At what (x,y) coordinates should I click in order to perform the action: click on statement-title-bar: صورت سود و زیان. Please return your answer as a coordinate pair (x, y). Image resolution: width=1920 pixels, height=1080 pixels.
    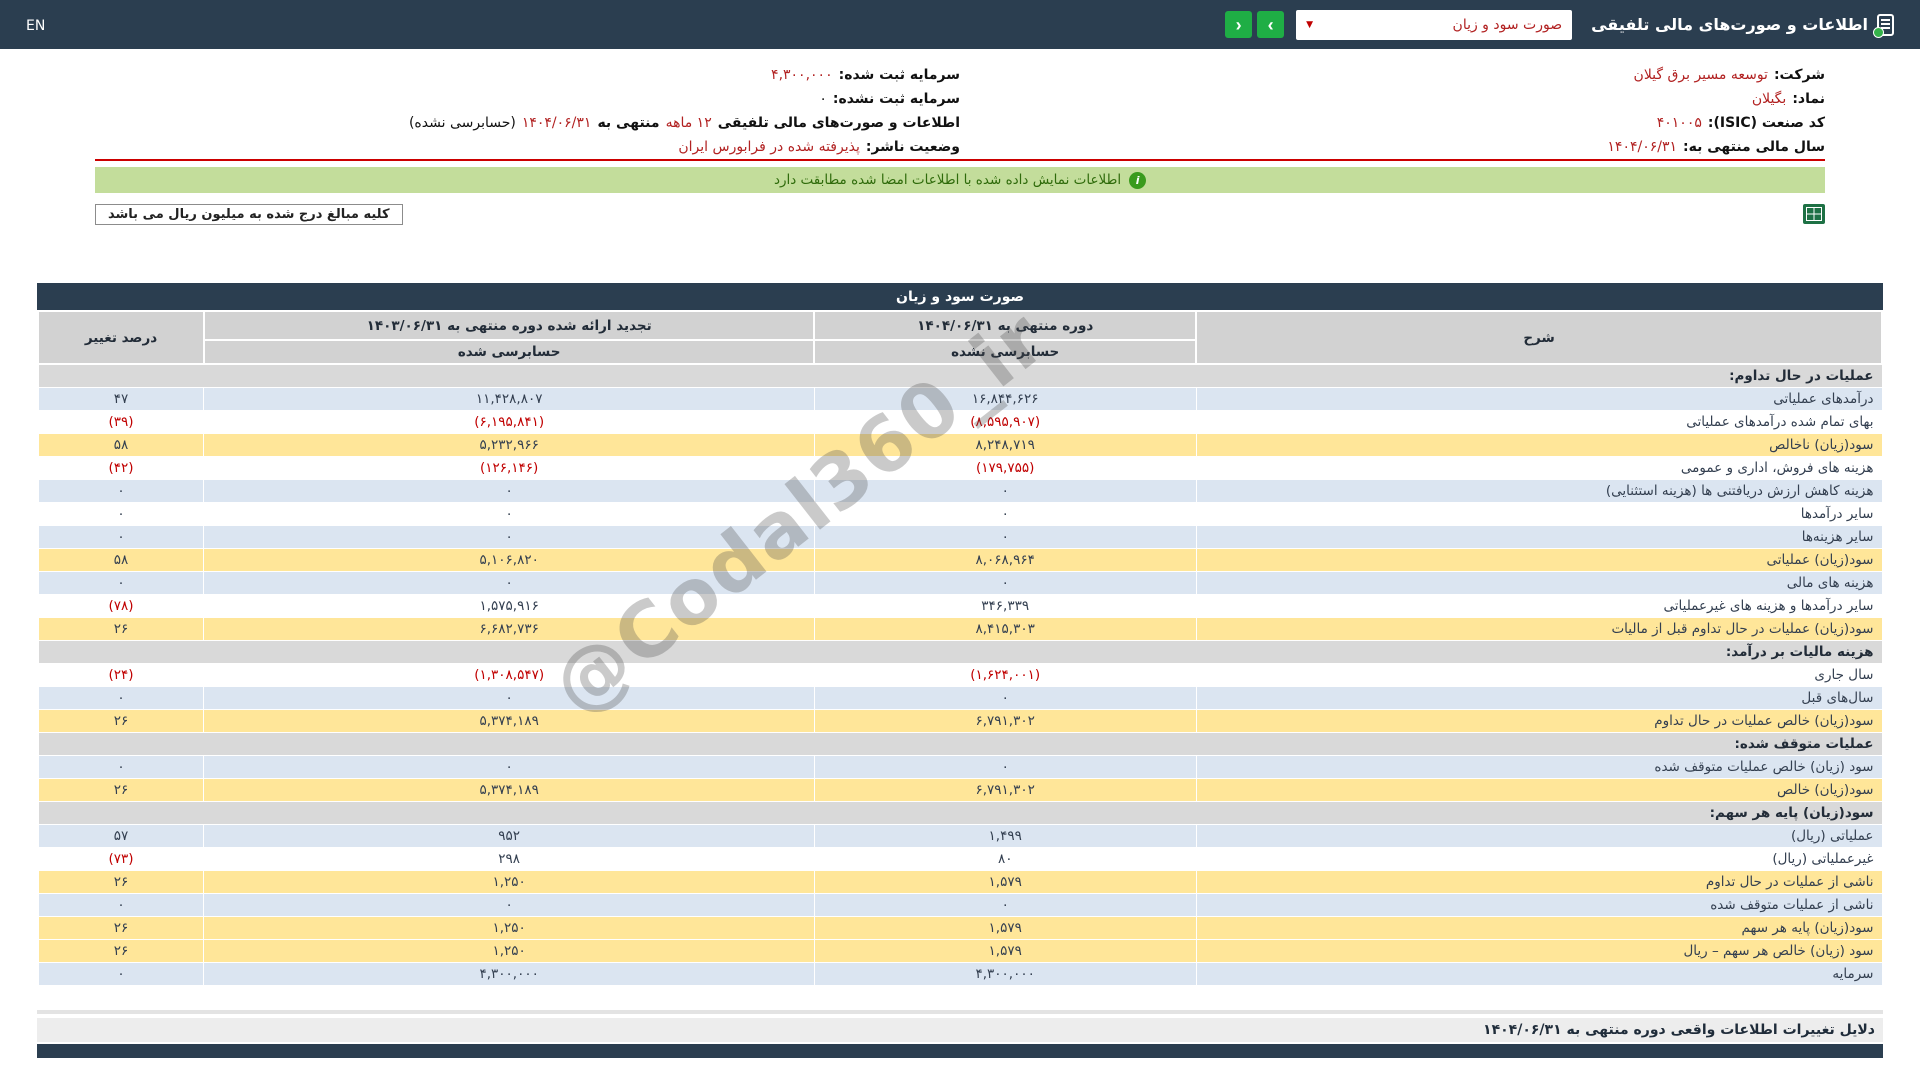
    Looking at the image, I should click on (960, 296).